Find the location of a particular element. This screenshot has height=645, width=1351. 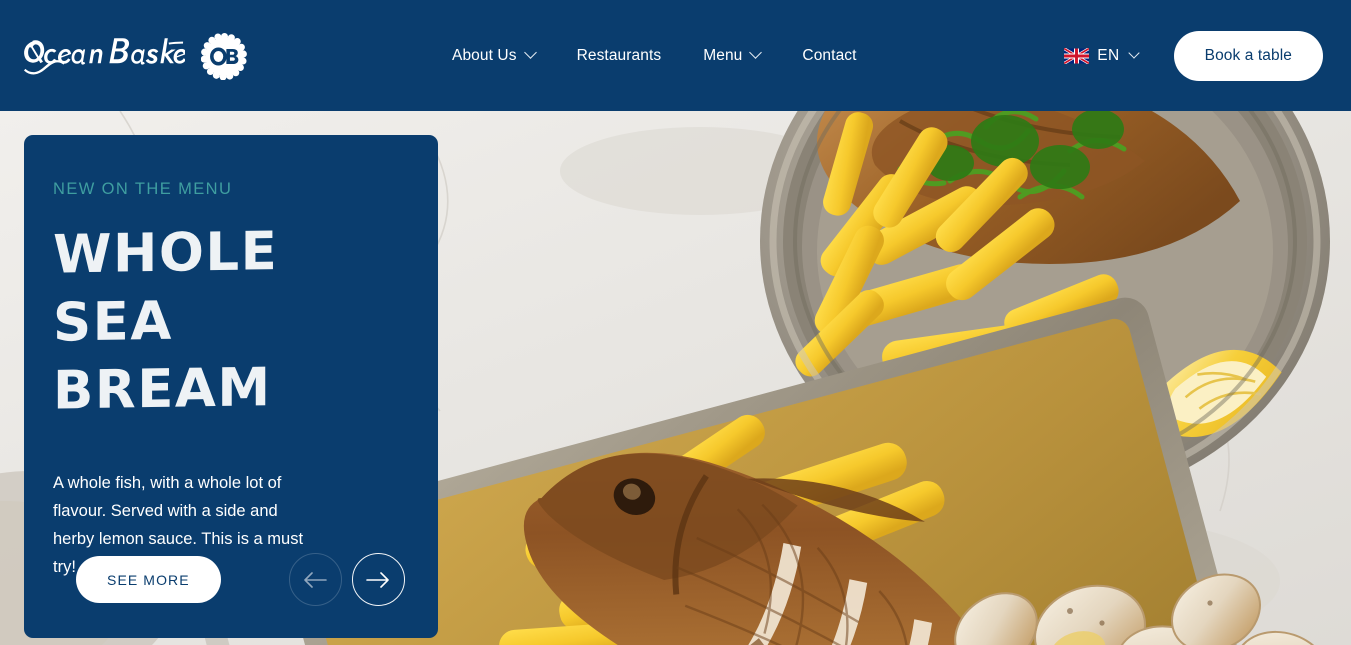

ocean-basket-ob-badge-icon is located at coordinates (224, 56).